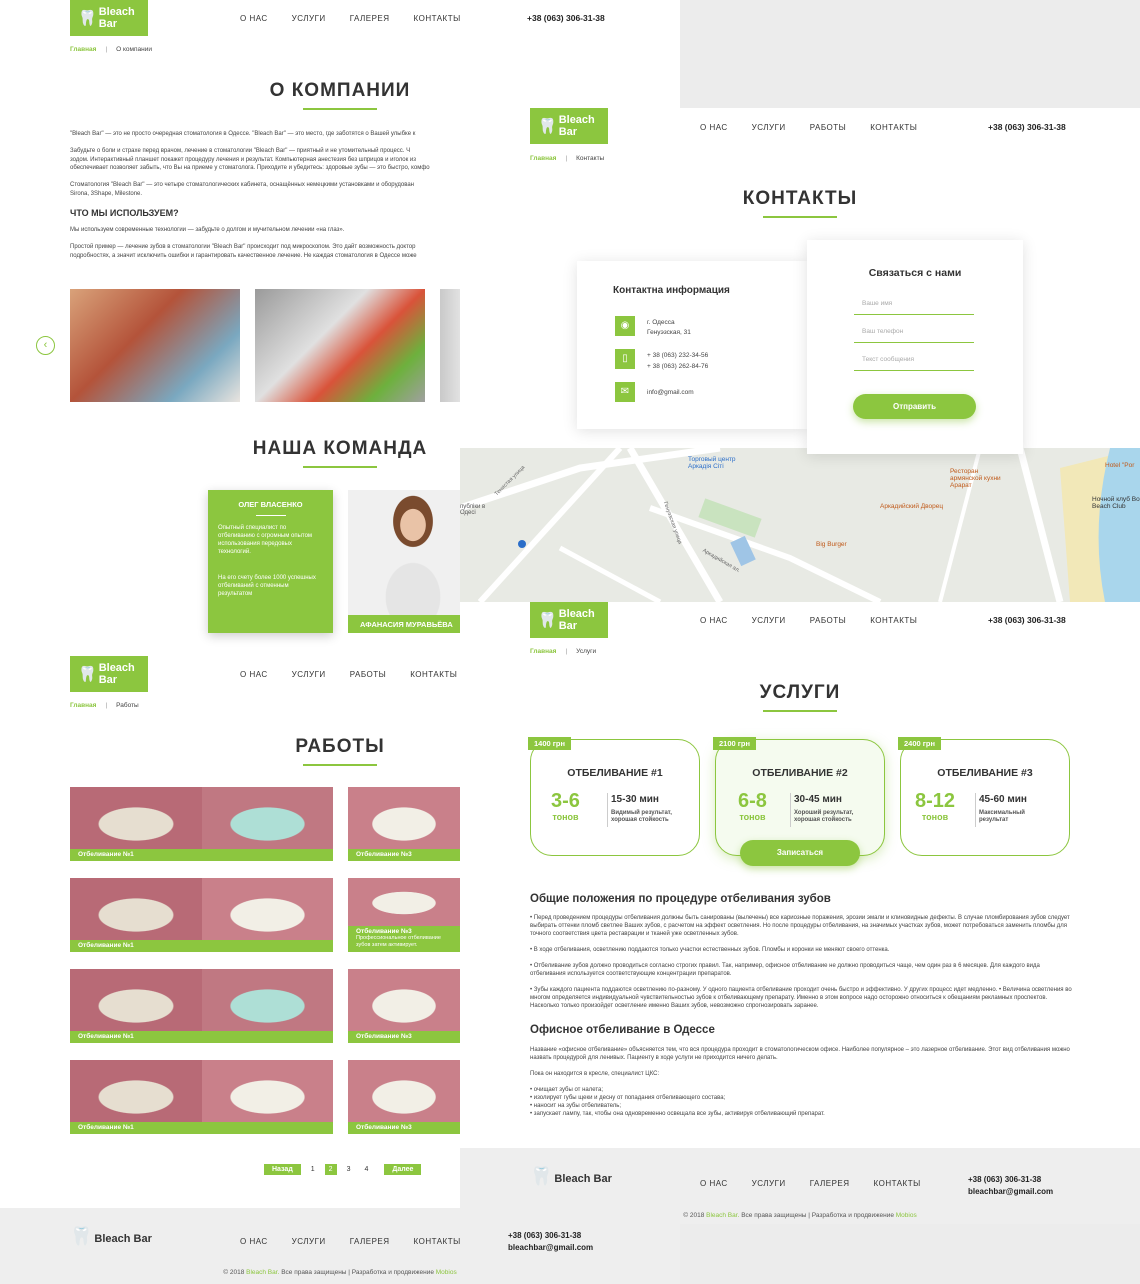  Describe the element at coordinates (340, 751) in the screenshot. I see `page-title: РАБОТЫ` at that location.